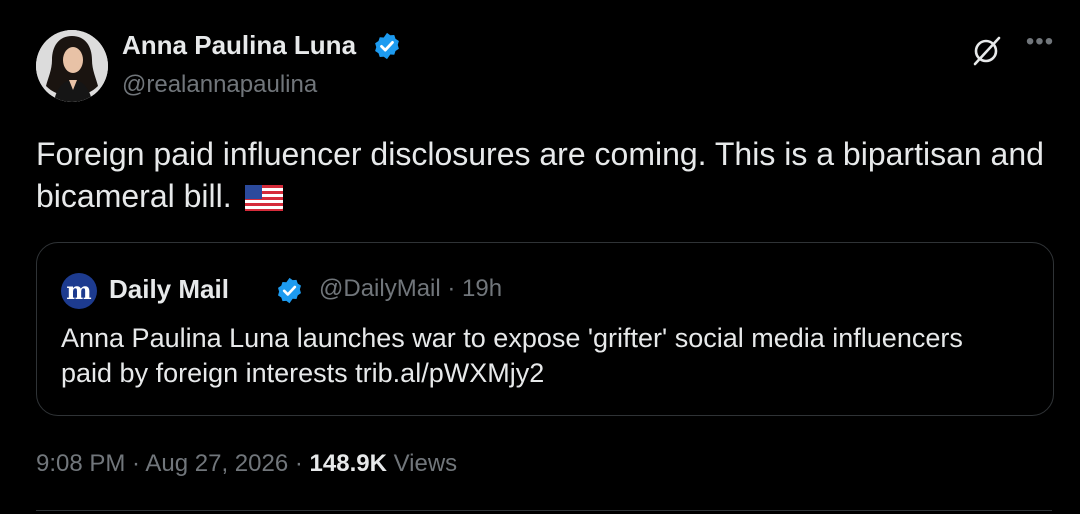 The height and width of the screenshot is (514, 1080). I want to click on us-flag-emoji, so click(263, 198).